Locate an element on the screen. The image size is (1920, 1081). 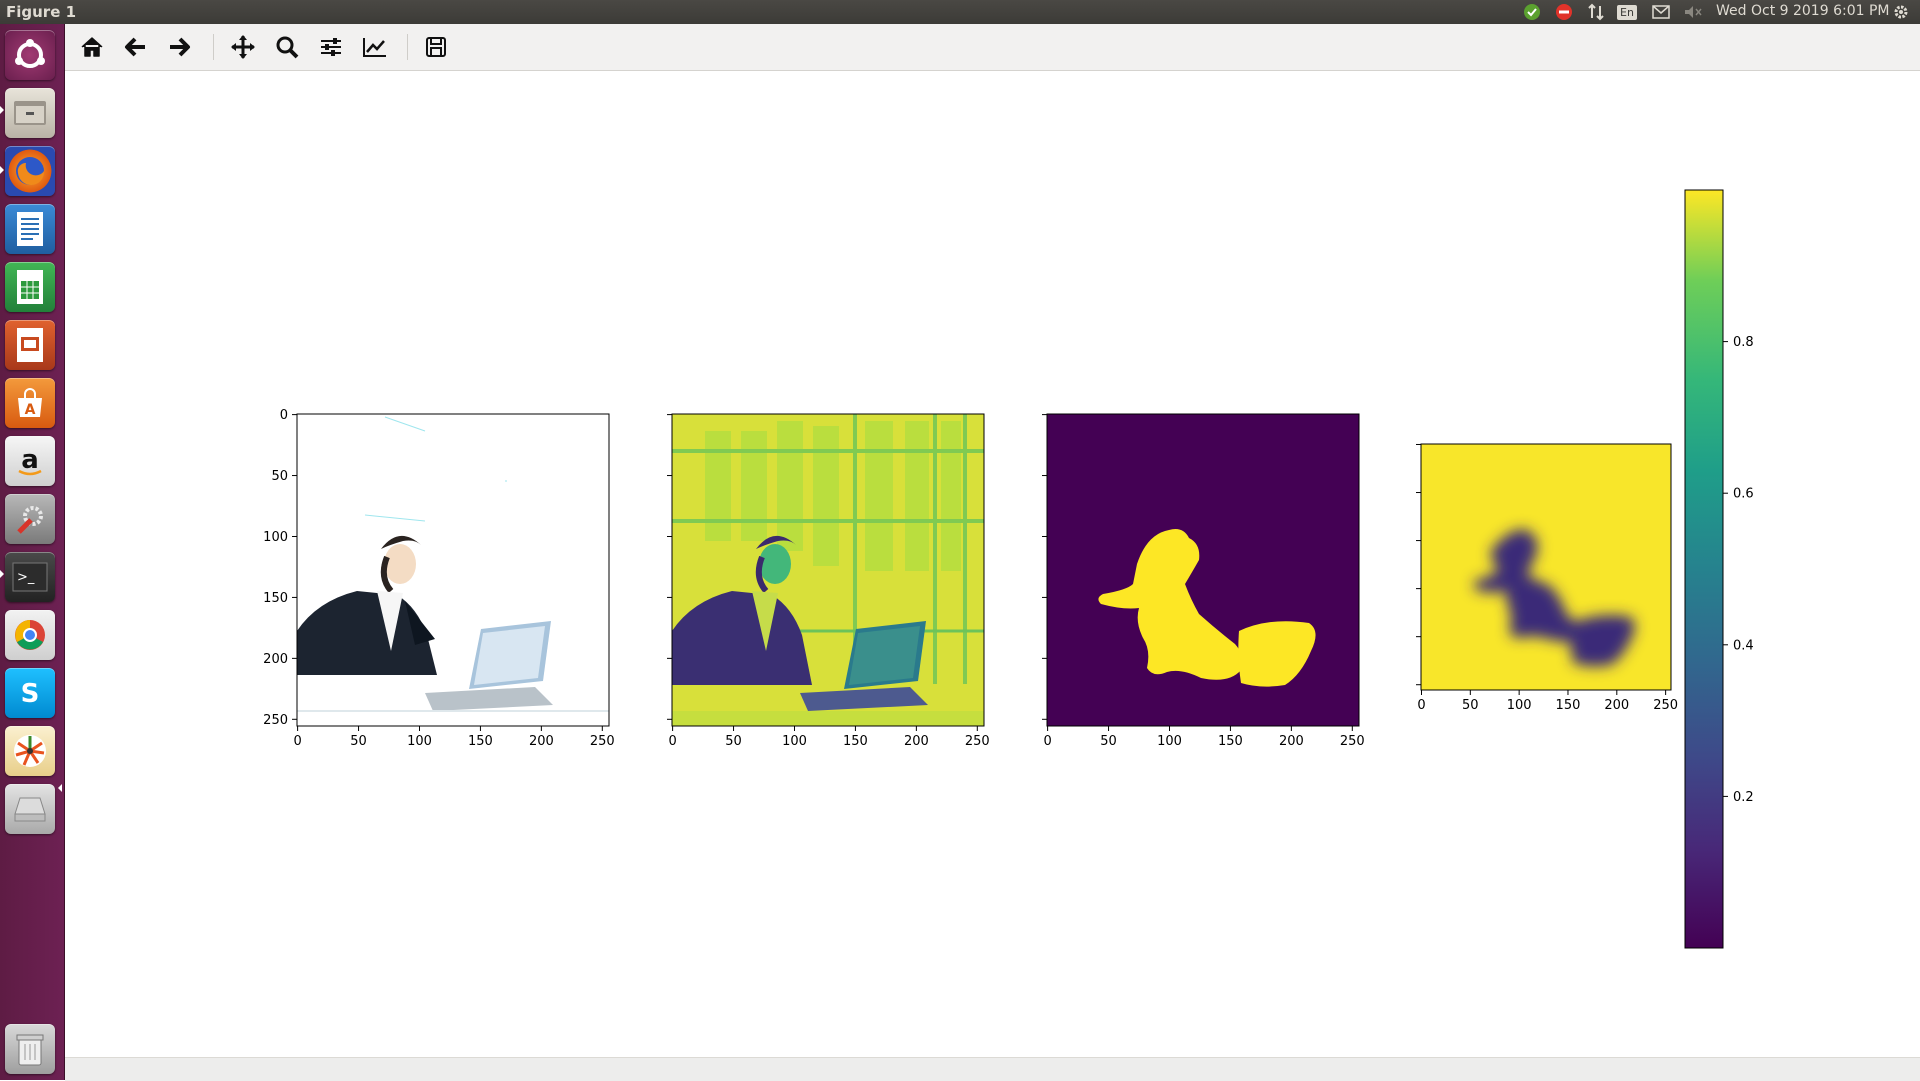
y-tick-label: 250 is located at coordinates (275, 720).